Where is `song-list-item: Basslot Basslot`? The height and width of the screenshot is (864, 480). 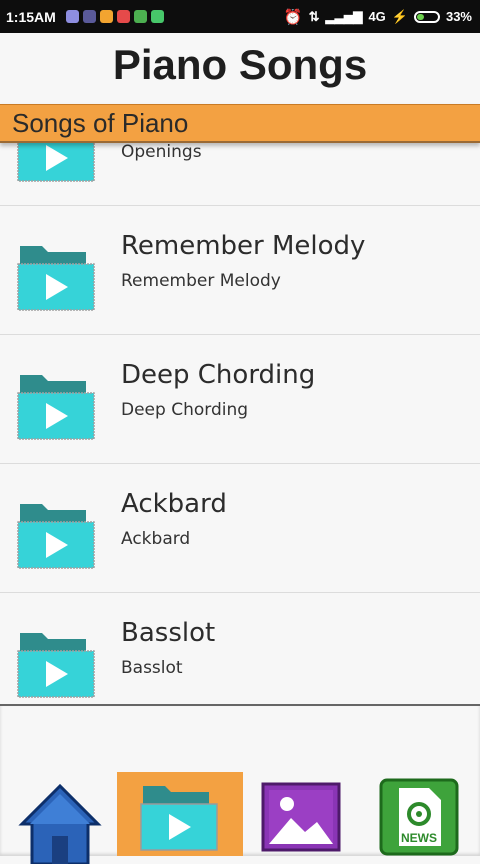
song-list-item: Basslot Basslot is located at coordinates (240, 648).